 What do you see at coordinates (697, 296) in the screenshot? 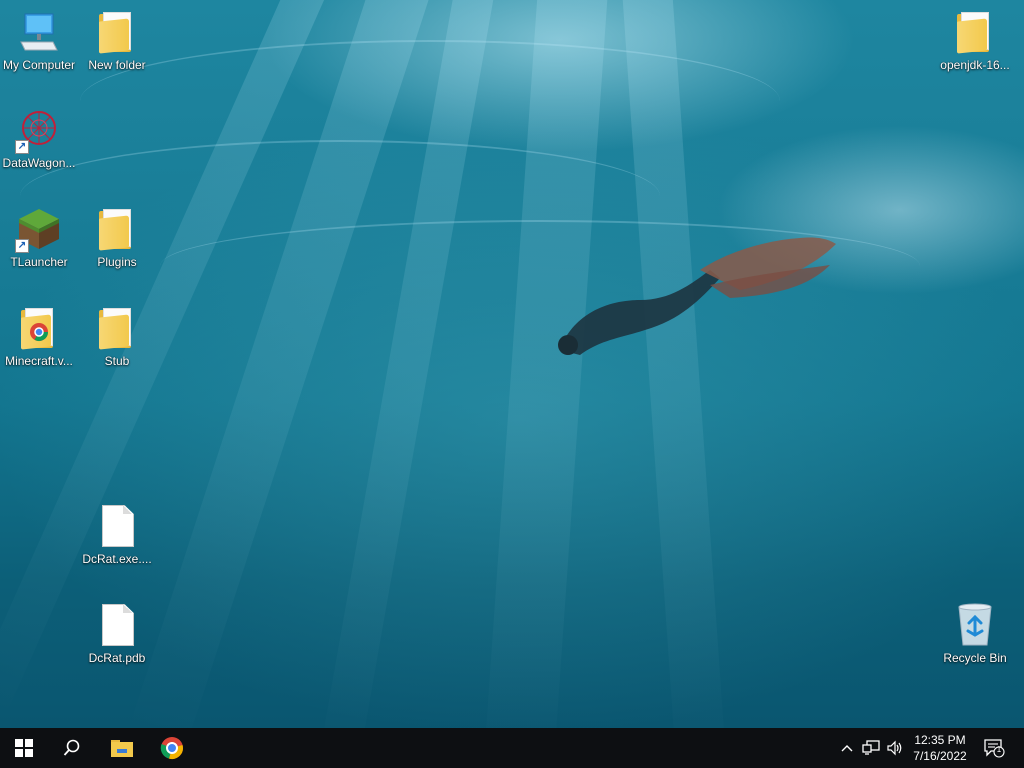
I see `diver-silhouette` at bounding box center [697, 296].